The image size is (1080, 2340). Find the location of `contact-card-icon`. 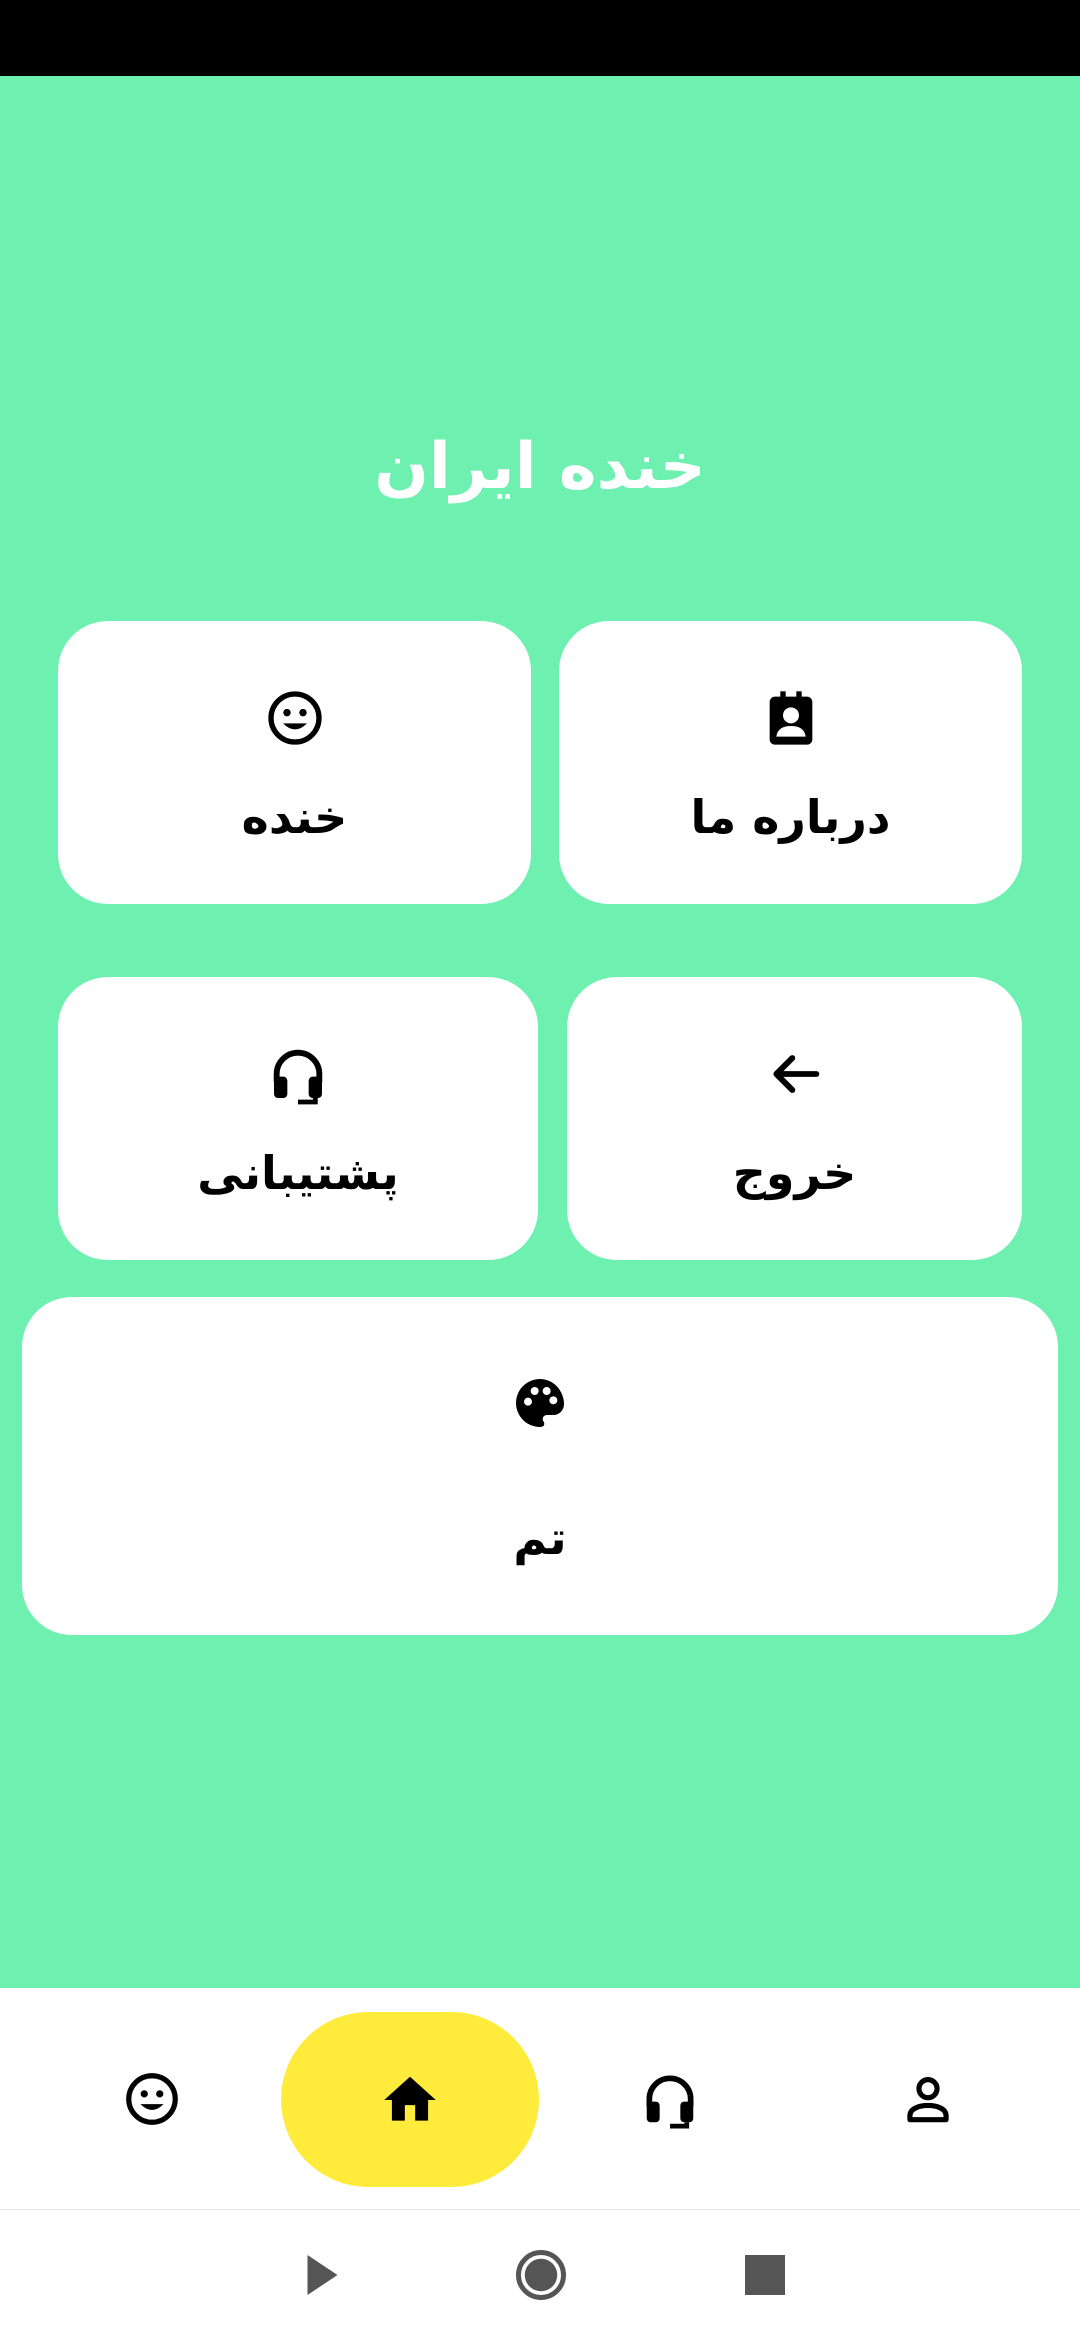

contact-card-icon is located at coordinates (791, 718).